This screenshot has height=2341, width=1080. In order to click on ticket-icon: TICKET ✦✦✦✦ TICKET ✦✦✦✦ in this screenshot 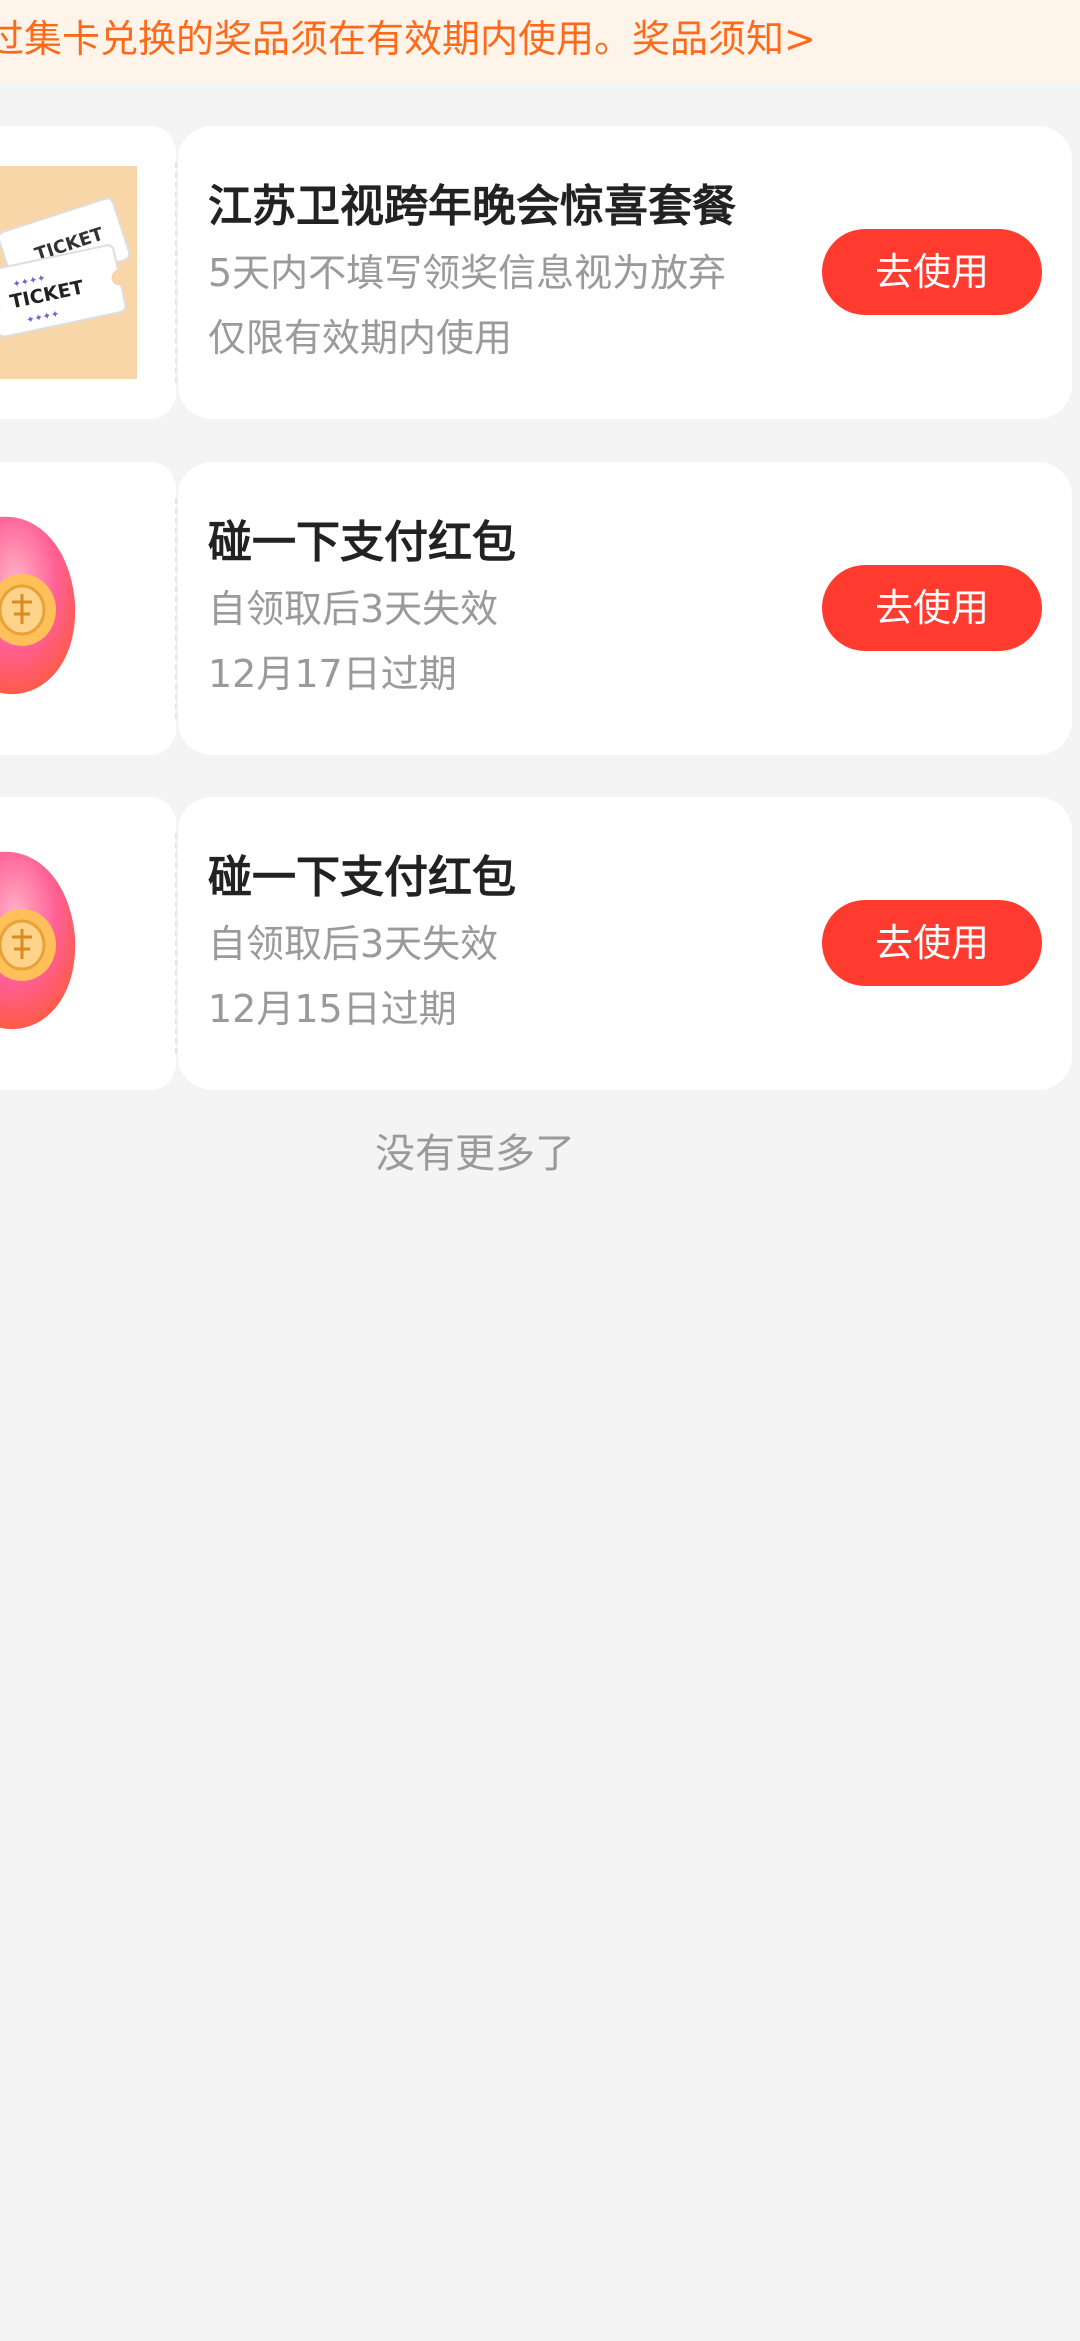, I will do `click(68, 272)`.